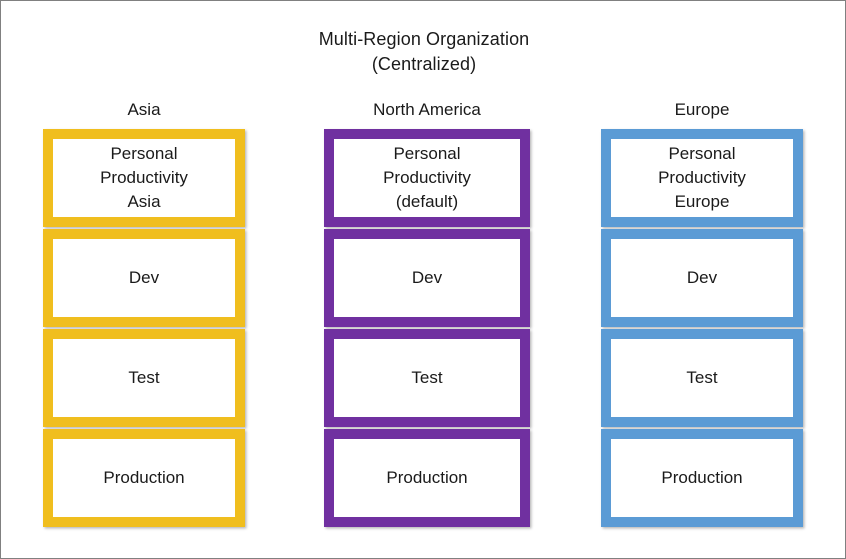  I want to click on env-label: Personal Productivity (default), so click(427, 178).